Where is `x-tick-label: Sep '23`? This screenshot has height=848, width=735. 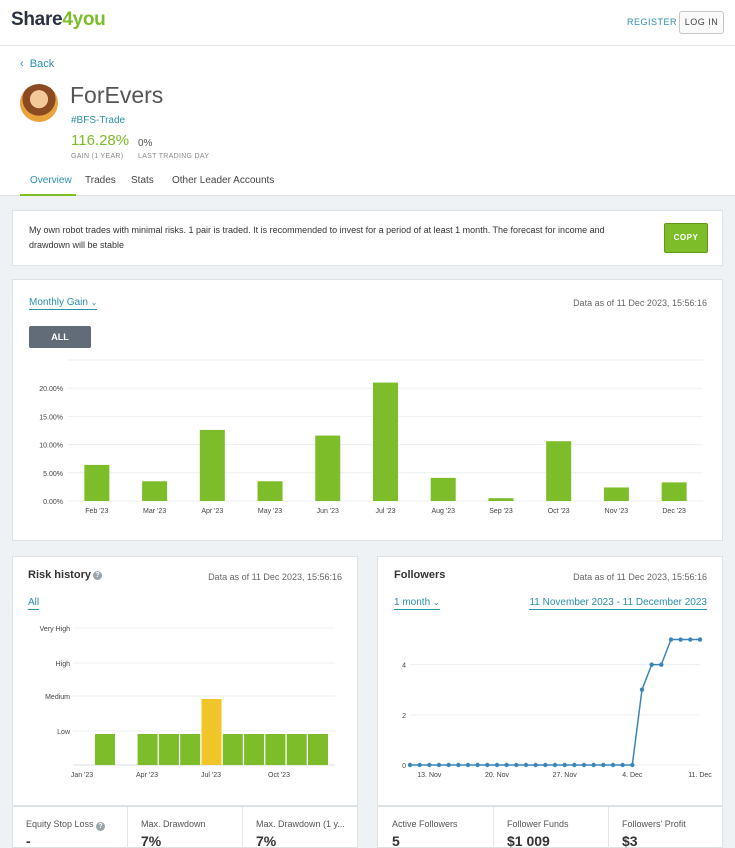 x-tick-label: Sep '23 is located at coordinates (501, 511).